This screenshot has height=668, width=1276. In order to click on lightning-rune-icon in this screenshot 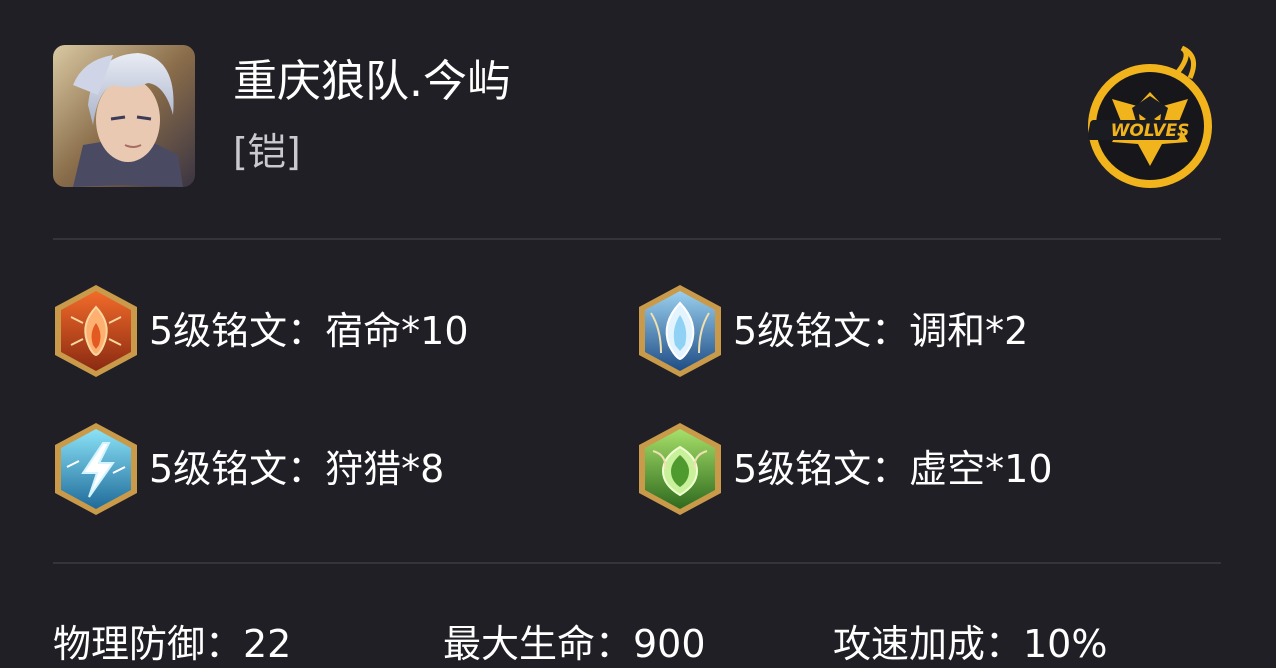, I will do `click(96, 469)`.